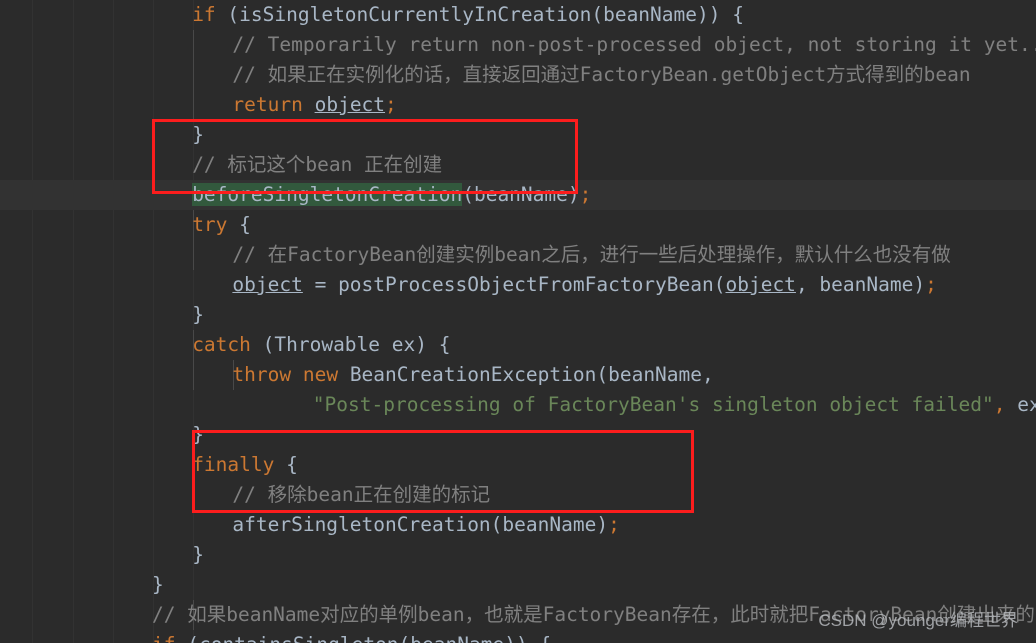 This screenshot has height=643, width=1036. I want to click on code-line: finally {, so click(594, 465).